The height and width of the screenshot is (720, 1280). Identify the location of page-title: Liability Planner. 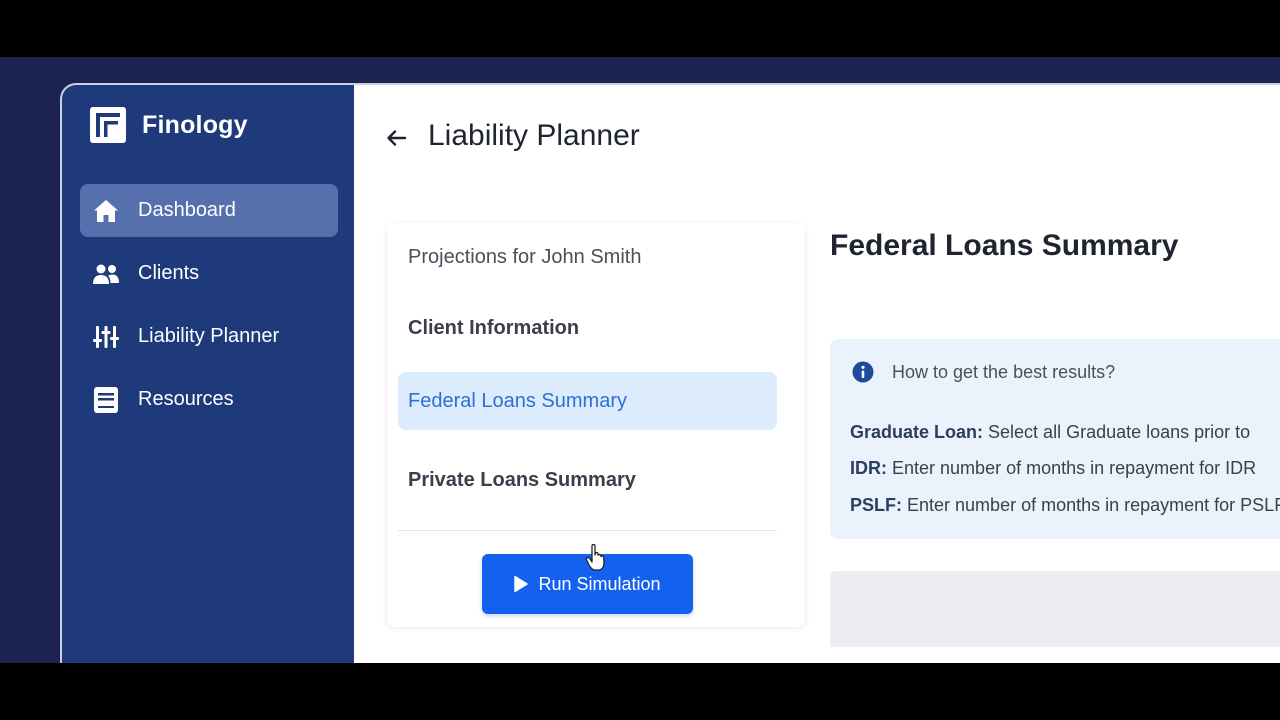
(534, 135).